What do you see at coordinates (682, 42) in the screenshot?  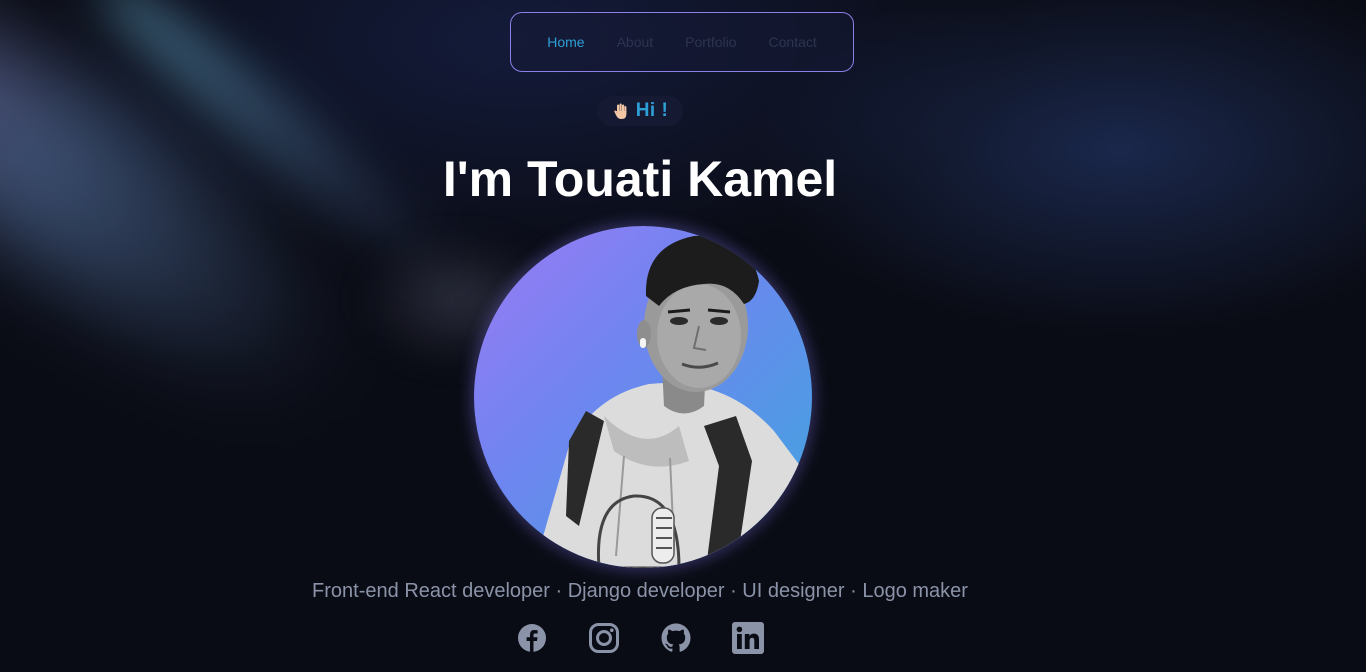 I see `top-nav: Home About Portfolio Contact` at bounding box center [682, 42].